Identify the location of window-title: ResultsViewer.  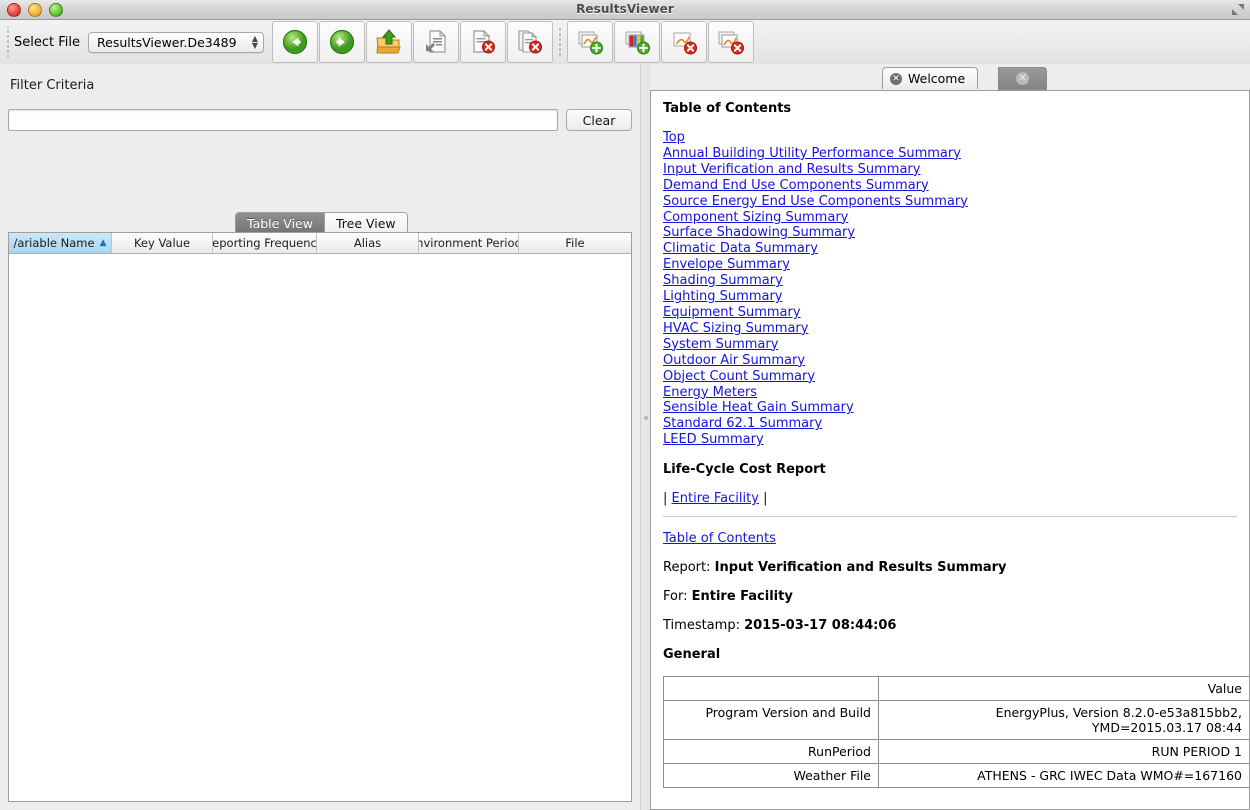
(625, 9).